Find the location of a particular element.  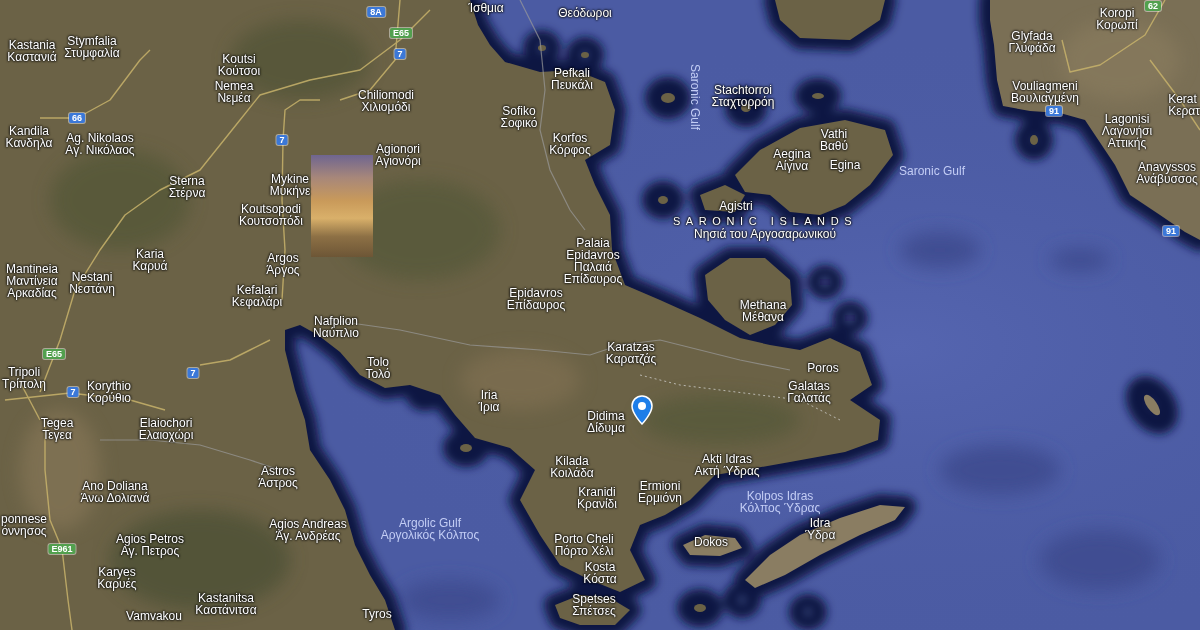

place-label: Vathi Βαθύ is located at coordinates (834, 140).